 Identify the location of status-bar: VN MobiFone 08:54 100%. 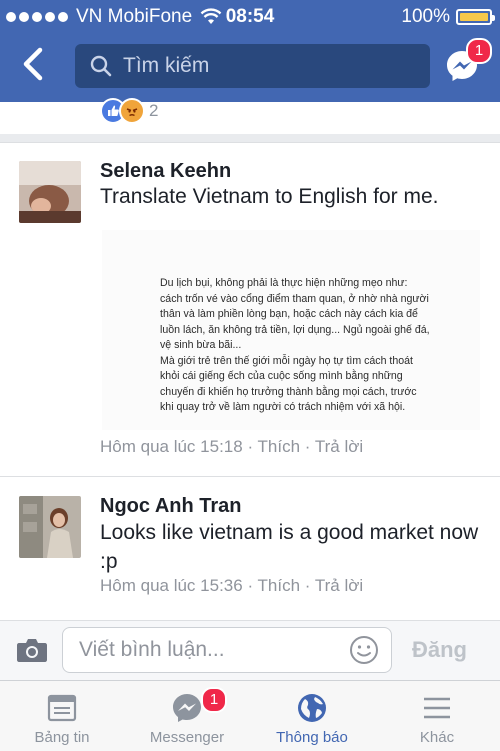
(250, 17).